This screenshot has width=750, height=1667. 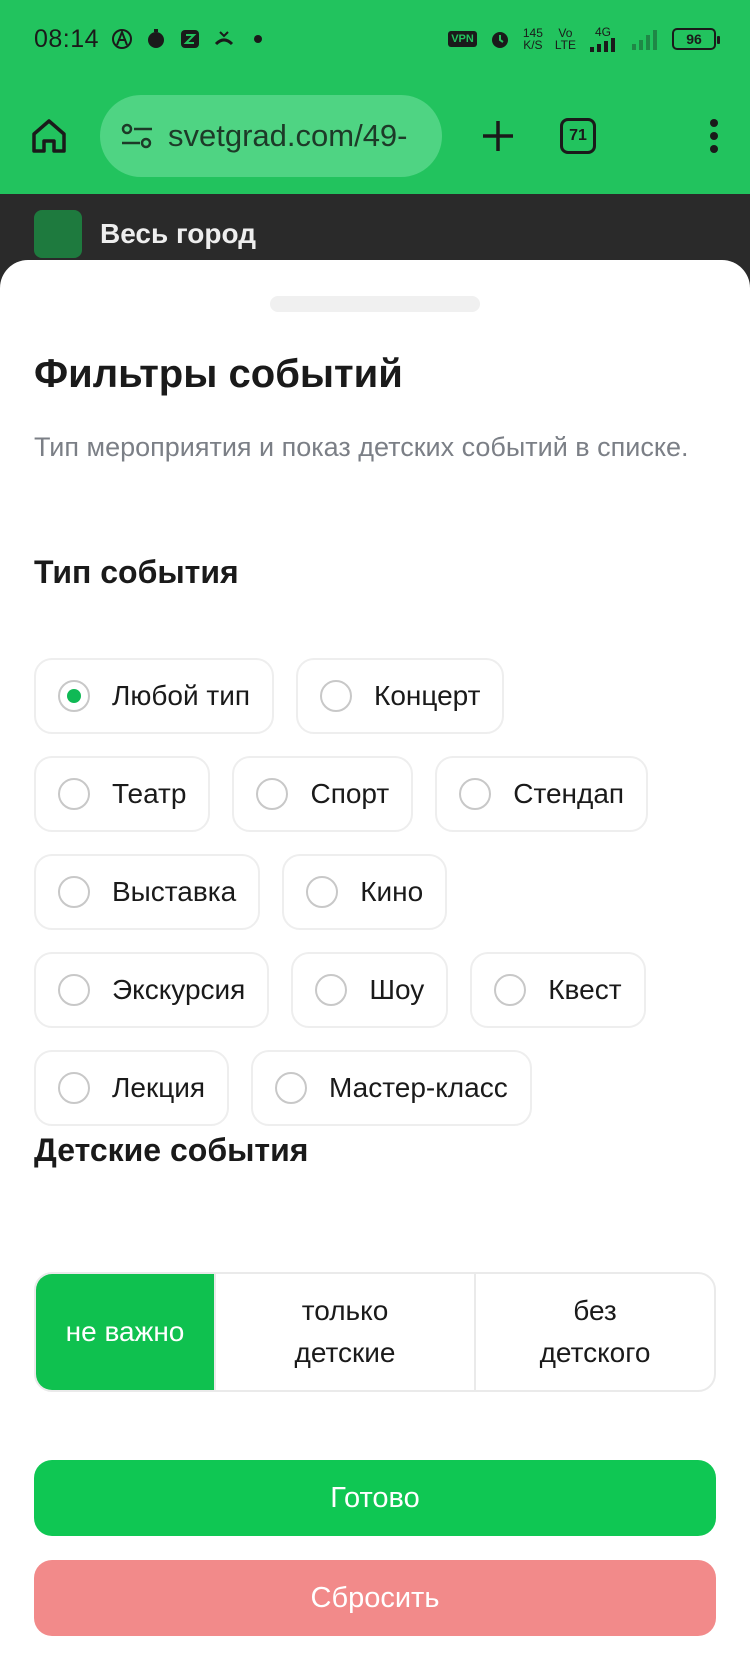 I want to click on chip-exhibition: Выставка, so click(x=147, y=892).